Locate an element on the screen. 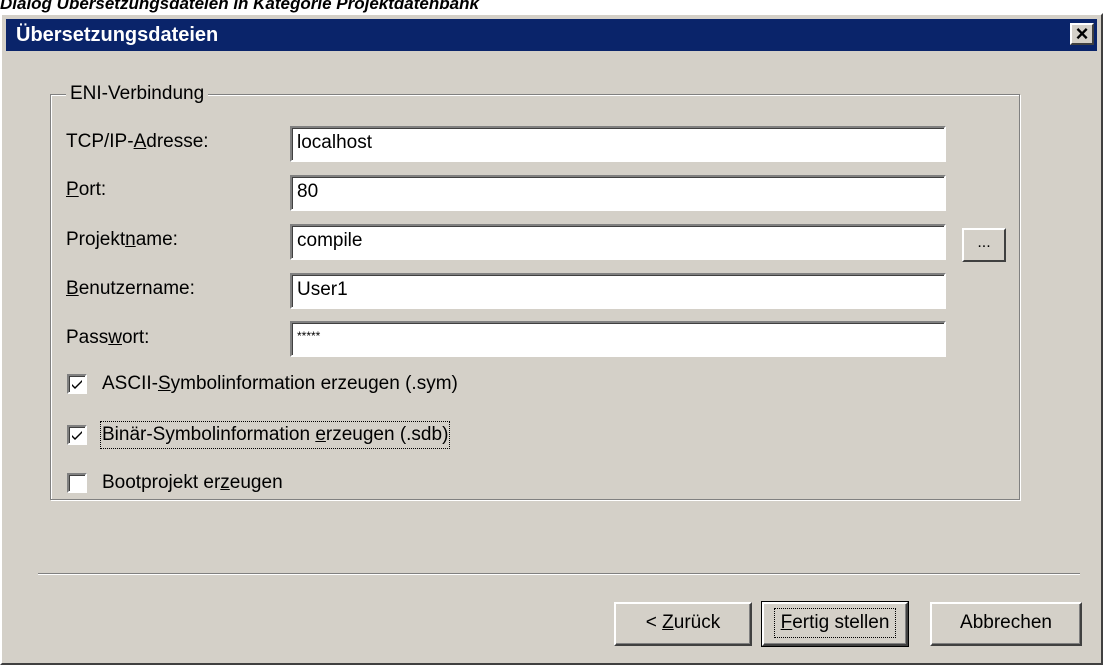  port-field: 80 is located at coordinates (618, 193).